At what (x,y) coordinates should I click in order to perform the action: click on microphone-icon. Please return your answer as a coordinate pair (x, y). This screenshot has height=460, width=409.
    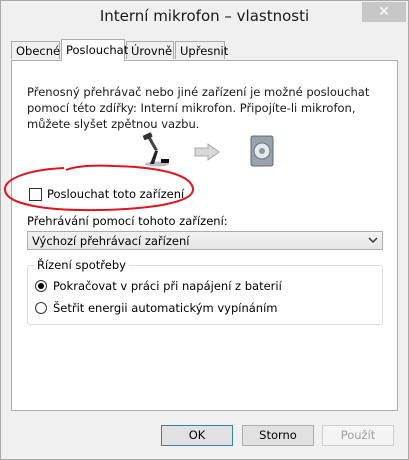
    Looking at the image, I should click on (155, 149).